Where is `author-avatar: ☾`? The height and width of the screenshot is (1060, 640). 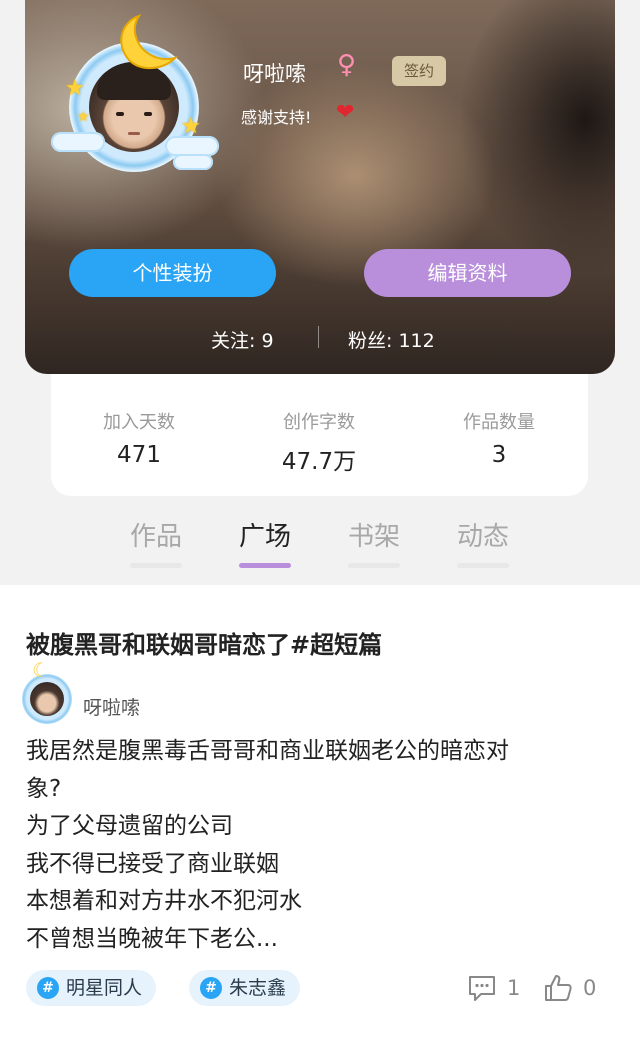
author-avatar: ☾ is located at coordinates (46, 693).